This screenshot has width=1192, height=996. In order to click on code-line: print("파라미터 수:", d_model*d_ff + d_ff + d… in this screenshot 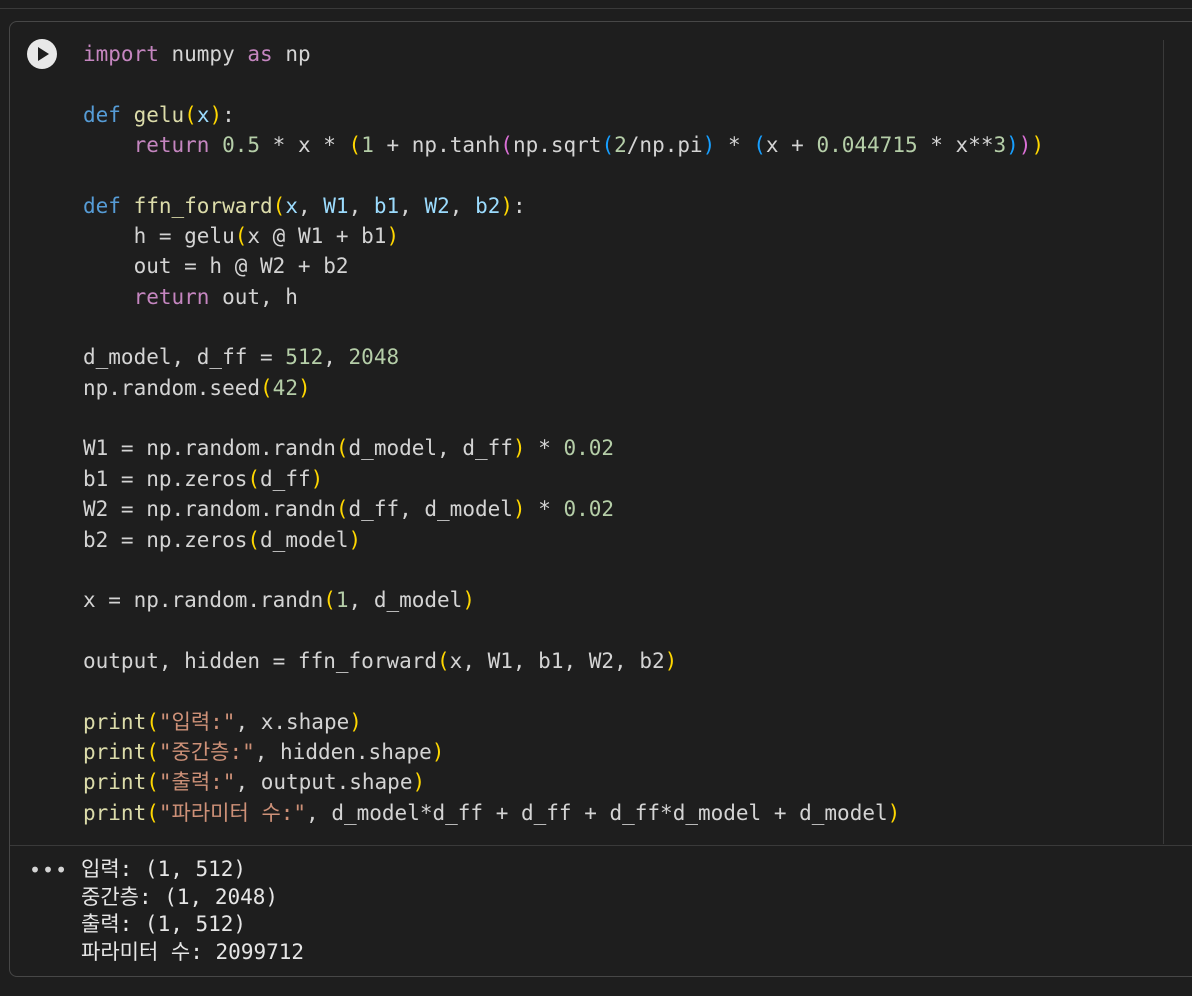, I will do `click(563, 813)`.